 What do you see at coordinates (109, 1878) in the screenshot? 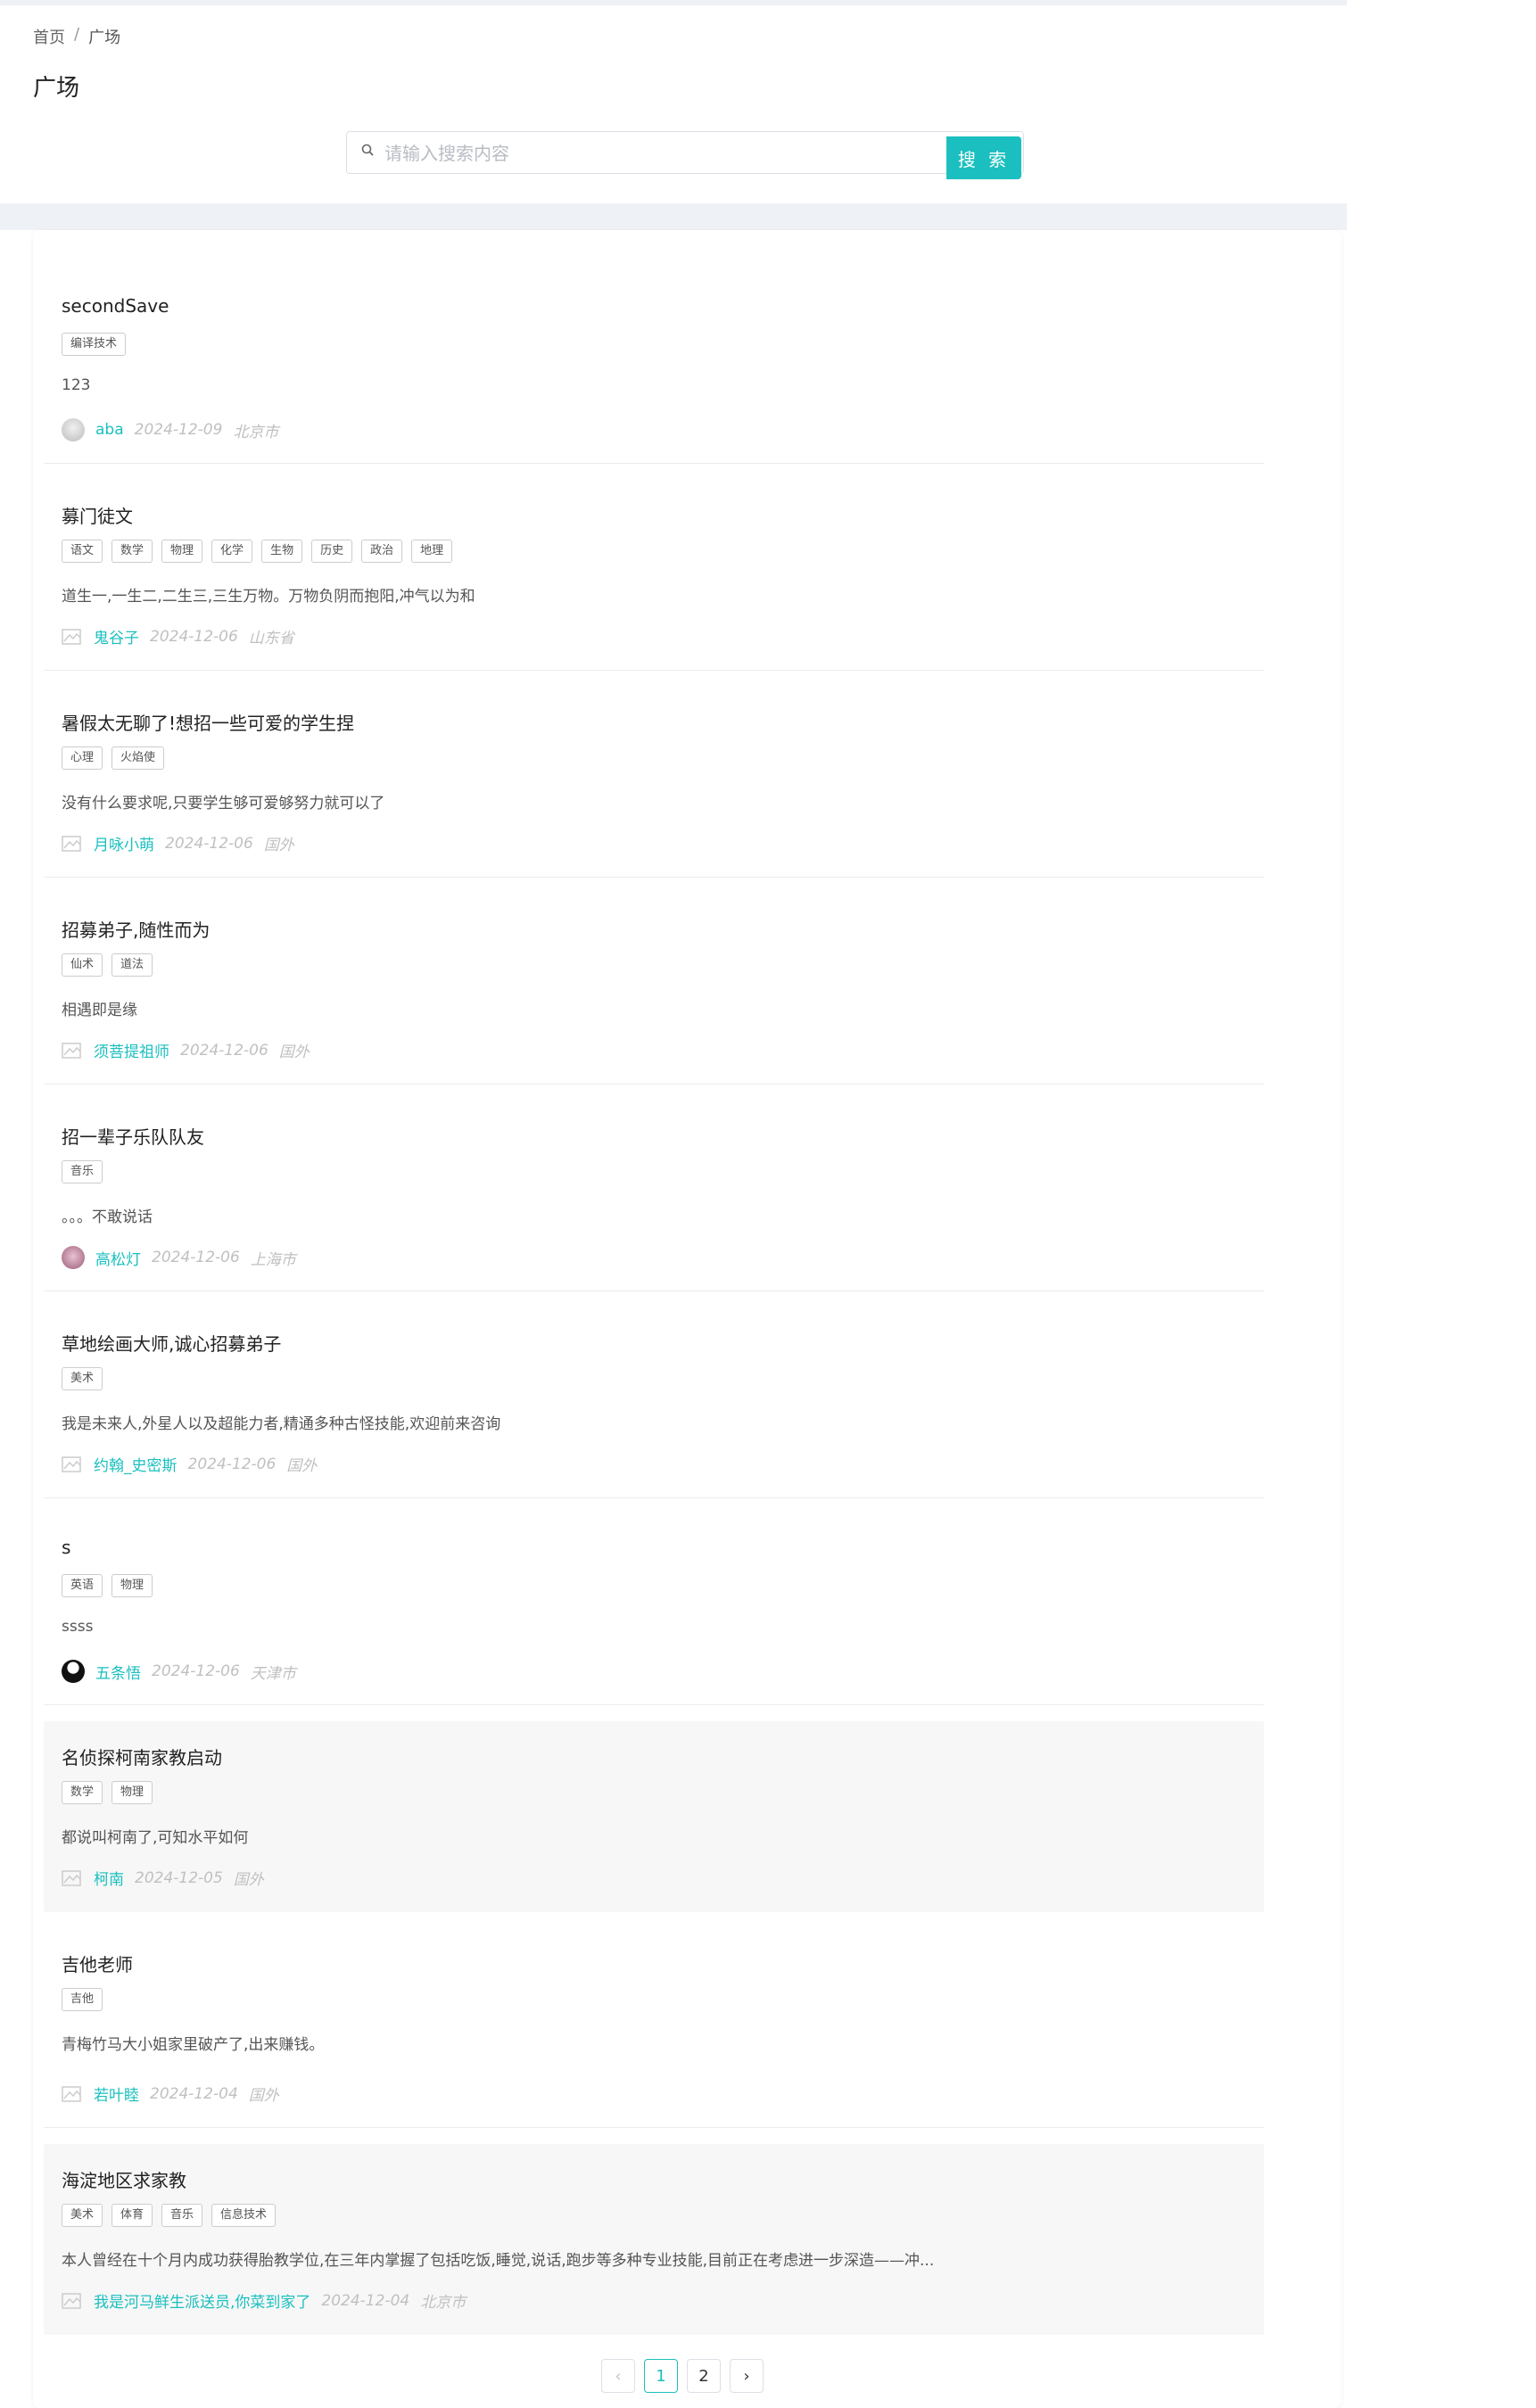
I see `author-link: 柯南` at bounding box center [109, 1878].